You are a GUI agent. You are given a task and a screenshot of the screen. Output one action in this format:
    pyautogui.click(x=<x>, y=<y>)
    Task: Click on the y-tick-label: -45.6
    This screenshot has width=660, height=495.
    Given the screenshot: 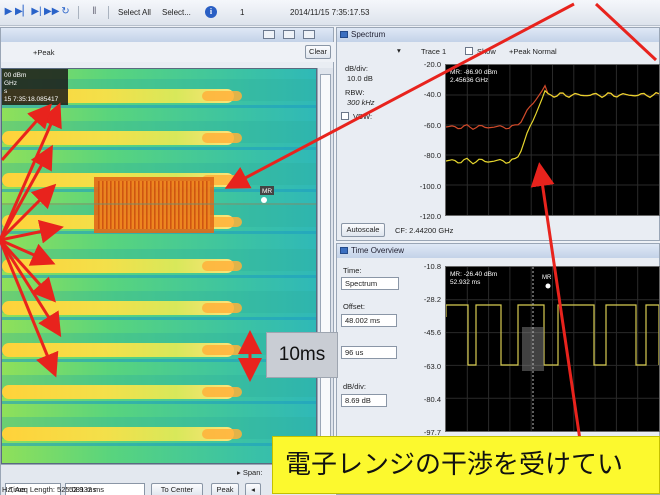 What is the action you would take?
    pyautogui.click(x=432, y=333)
    